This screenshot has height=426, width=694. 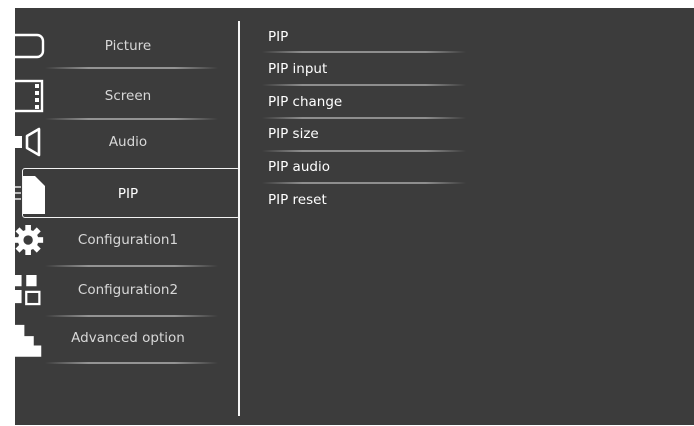 What do you see at coordinates (388, 134) in the screenshot?
I see `submenu-item-pip-size: PIP size` at bounding box center [388, 134].